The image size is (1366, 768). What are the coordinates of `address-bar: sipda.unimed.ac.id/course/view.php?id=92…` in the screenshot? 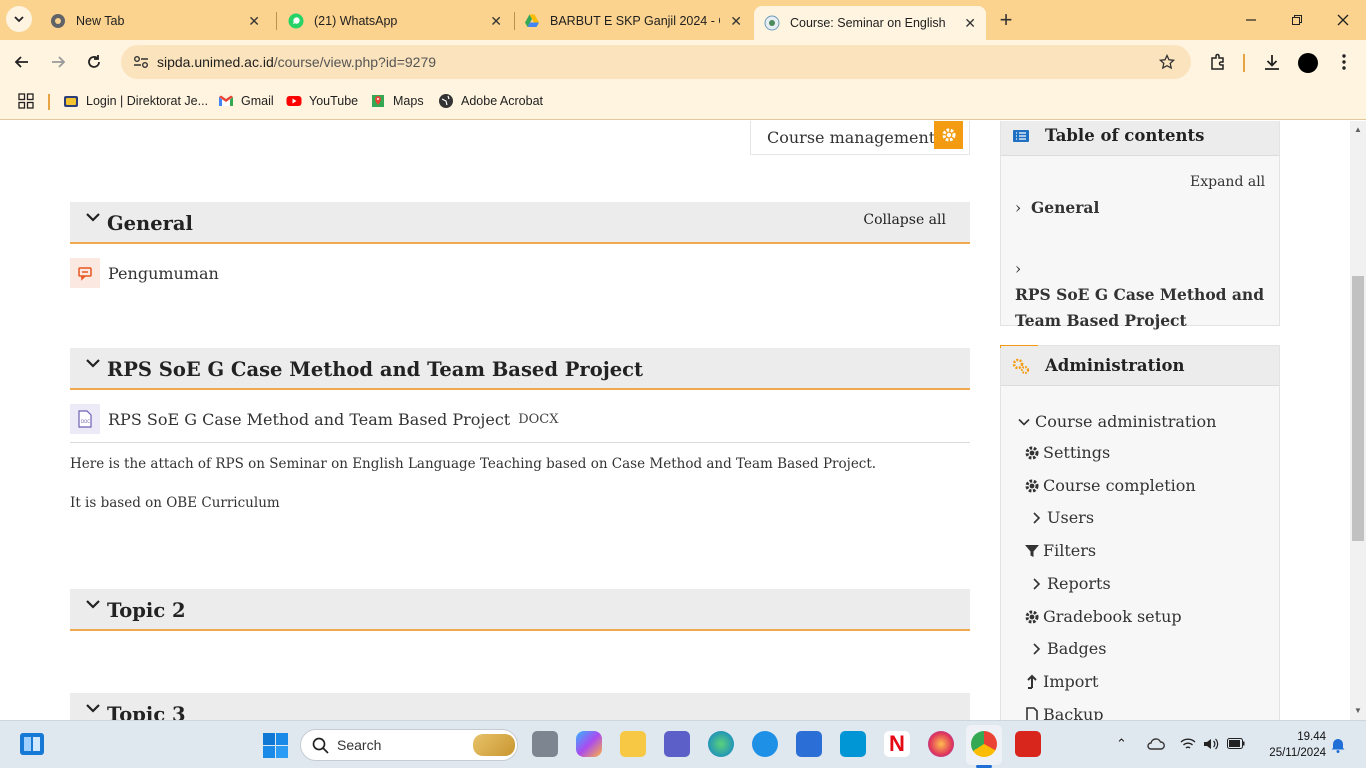 It's located at (656, 62).